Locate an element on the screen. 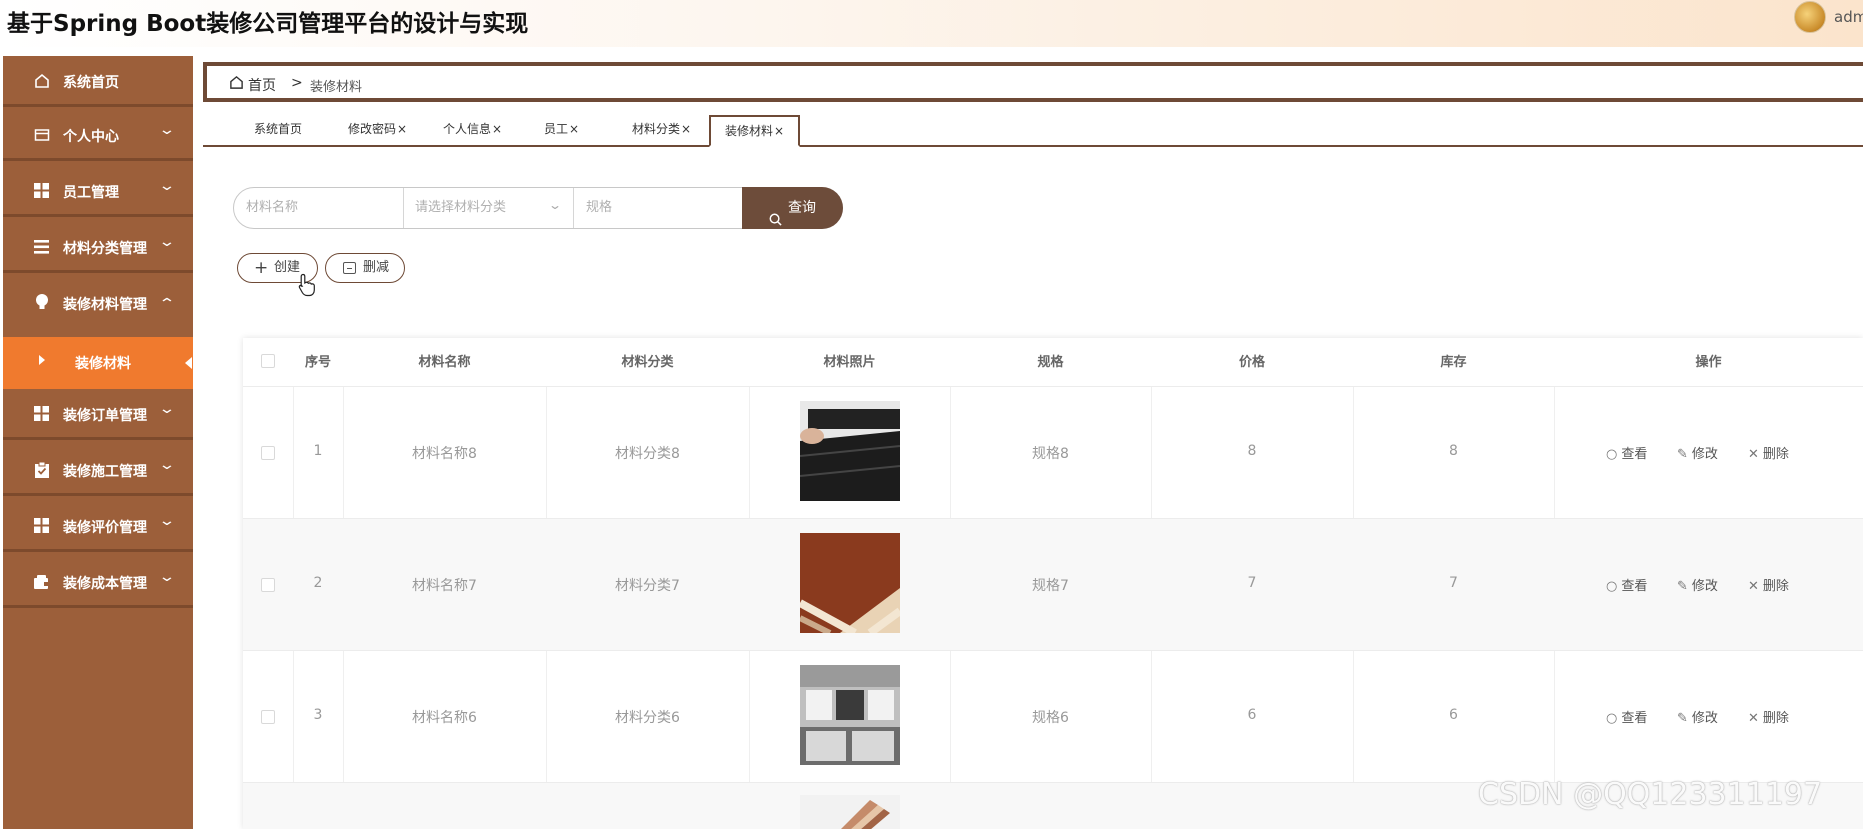 This screenshot has width=1863, height=829. tab-material-category: 材料分类× is located at coordinates (661, 130).